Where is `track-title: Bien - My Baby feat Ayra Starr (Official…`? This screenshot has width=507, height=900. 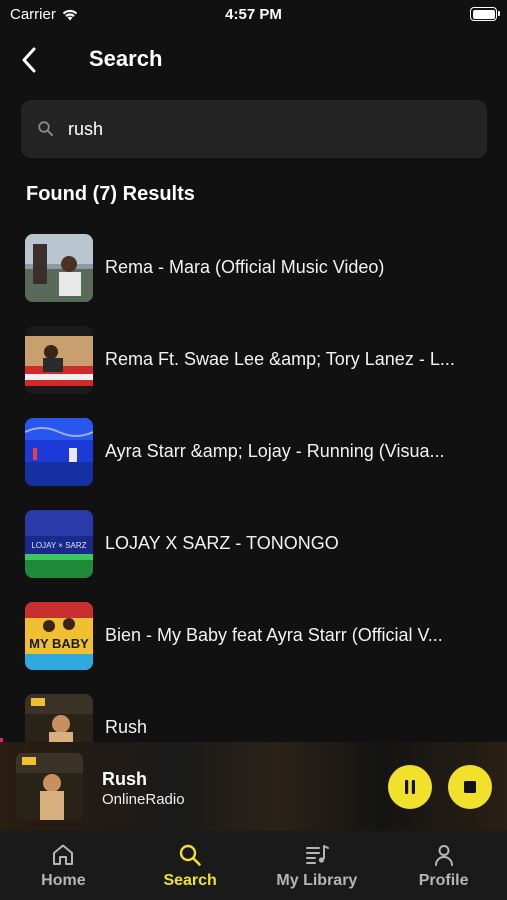 track-title: Bien - My Baby feat Ayra Starr (Official… is located at coordinates (274, 635).